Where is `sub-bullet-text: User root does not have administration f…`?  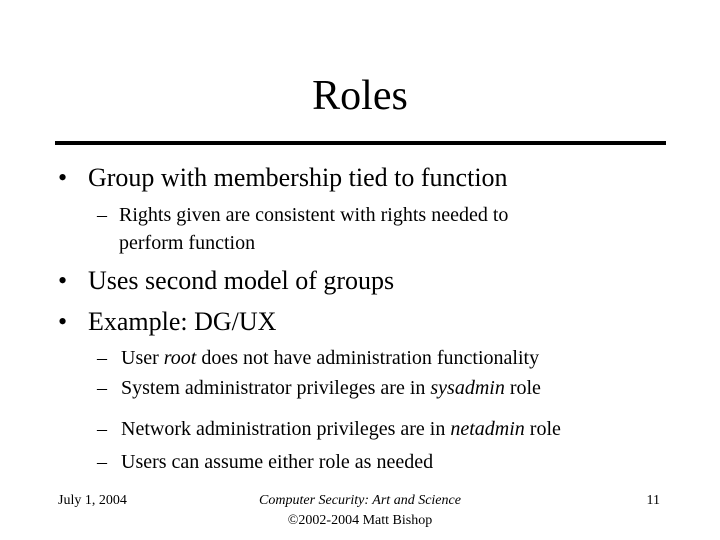 sub-bullet-text: User root does not have administration f… is located at coordinates (330, 358).